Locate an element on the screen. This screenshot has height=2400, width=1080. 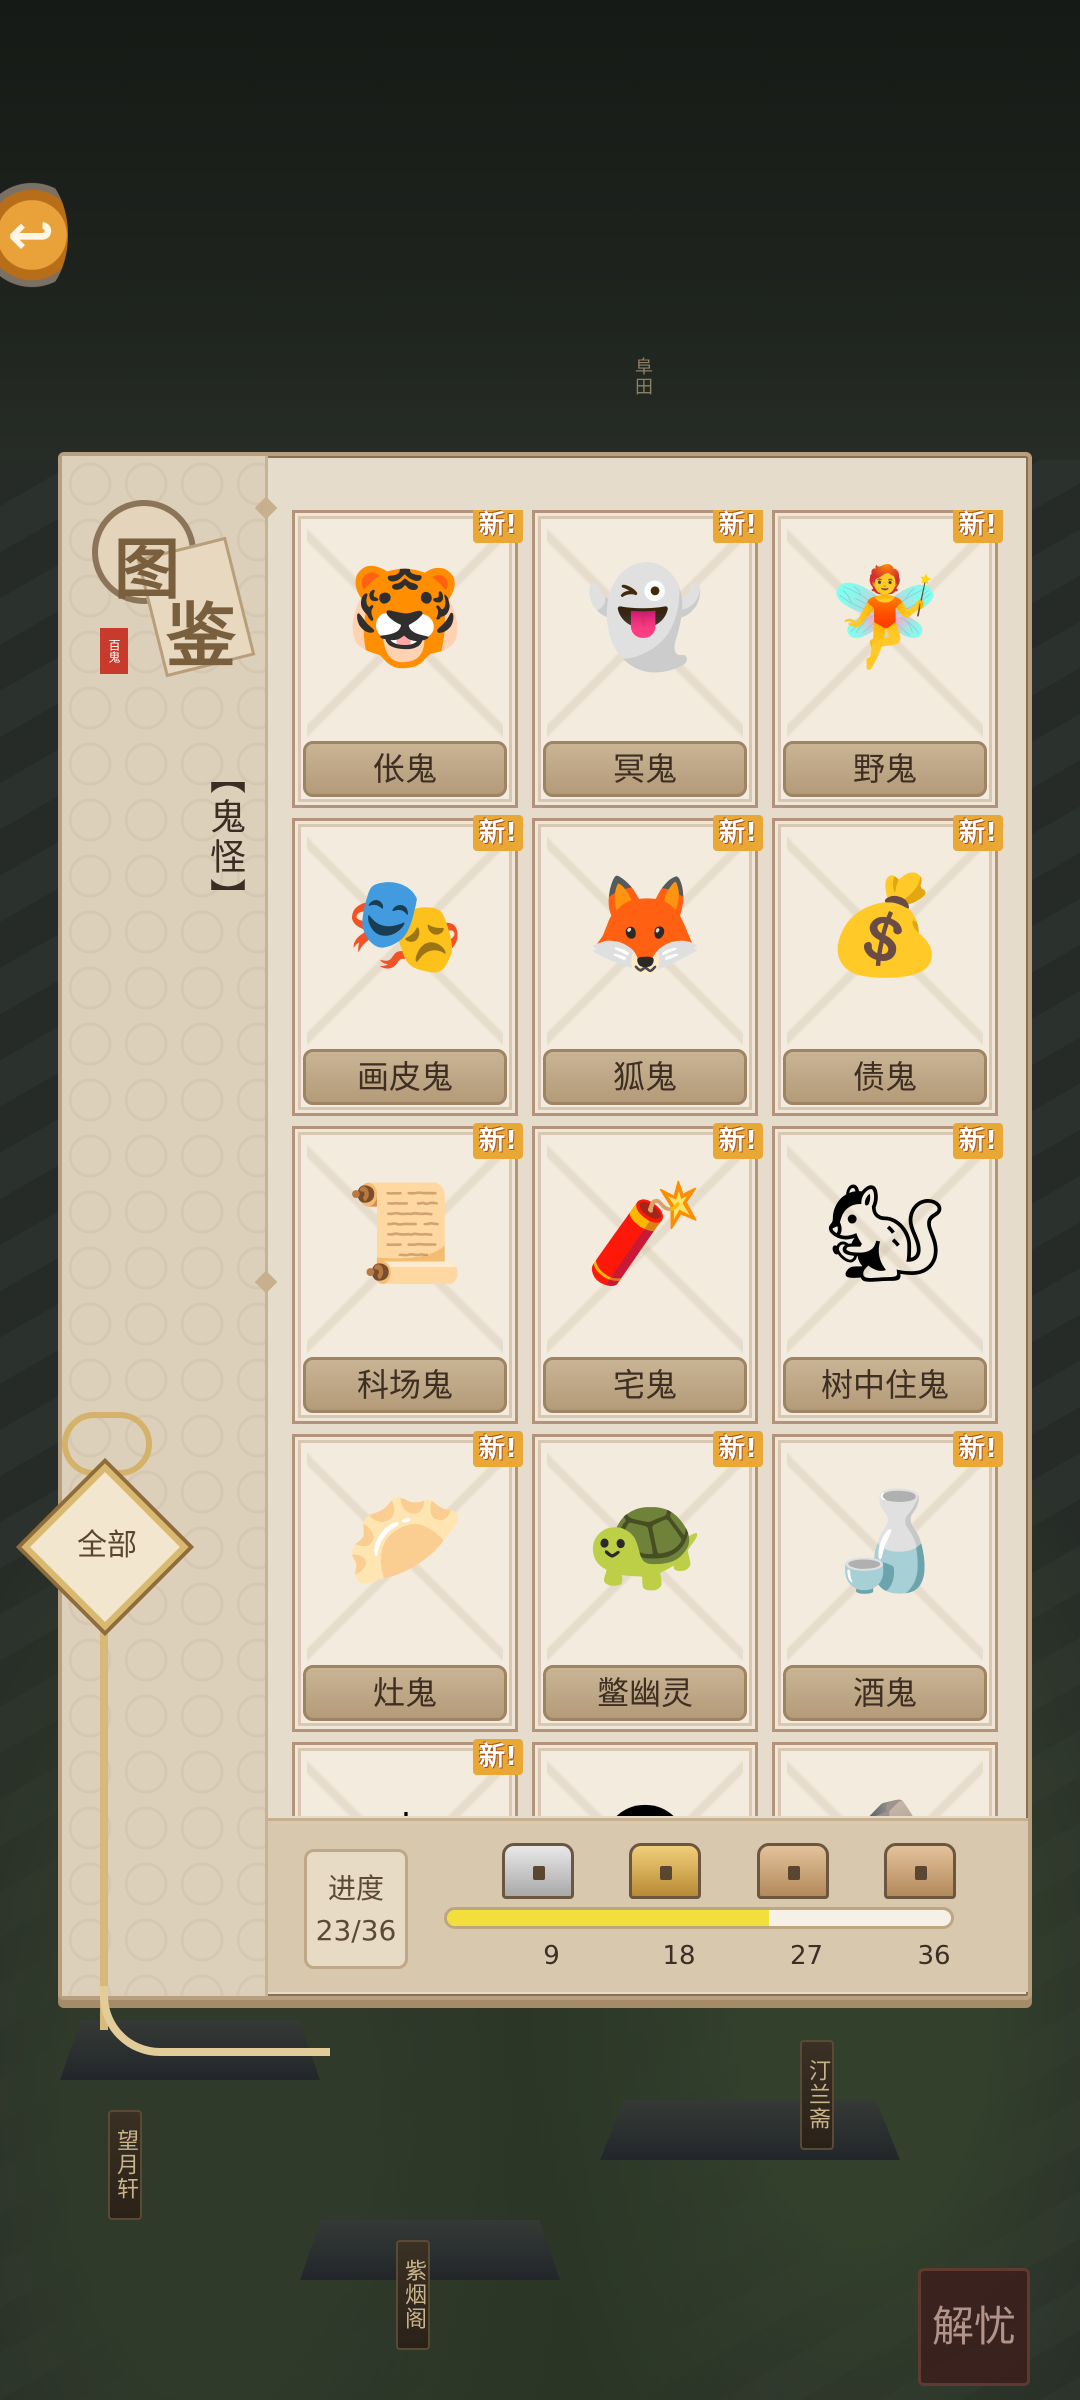
monster-card: 🪨 is located at coordinates (885, 1779).